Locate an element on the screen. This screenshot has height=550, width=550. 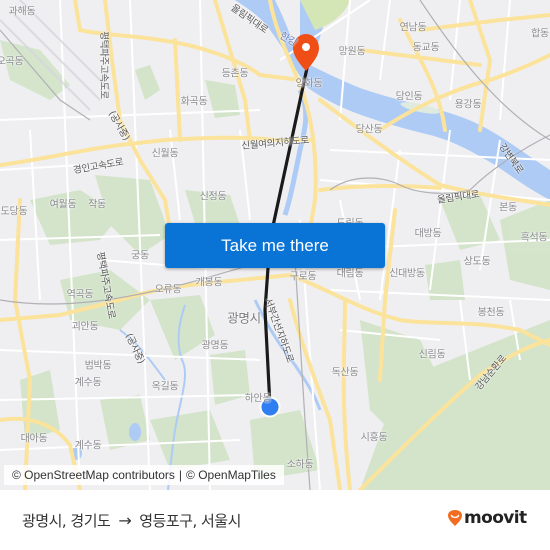
map-label-donggyo: 동교동 is located at coordinates (426, 48).